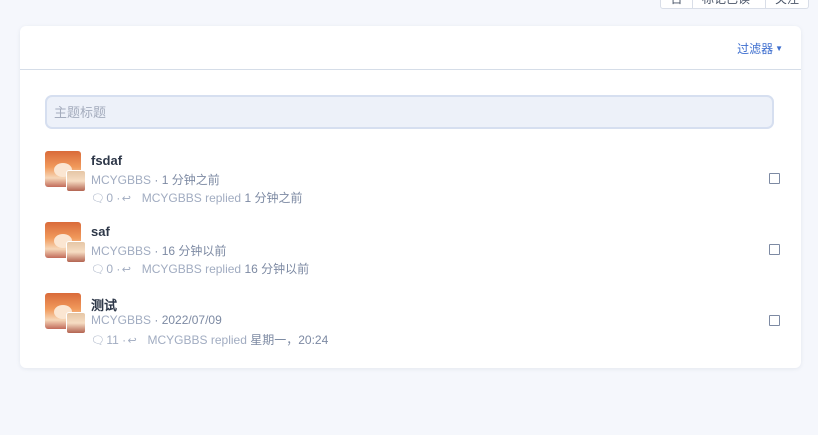  I want to click on topic-meta: MCYGBBS · 16 分钟以前, so click(158, 250).